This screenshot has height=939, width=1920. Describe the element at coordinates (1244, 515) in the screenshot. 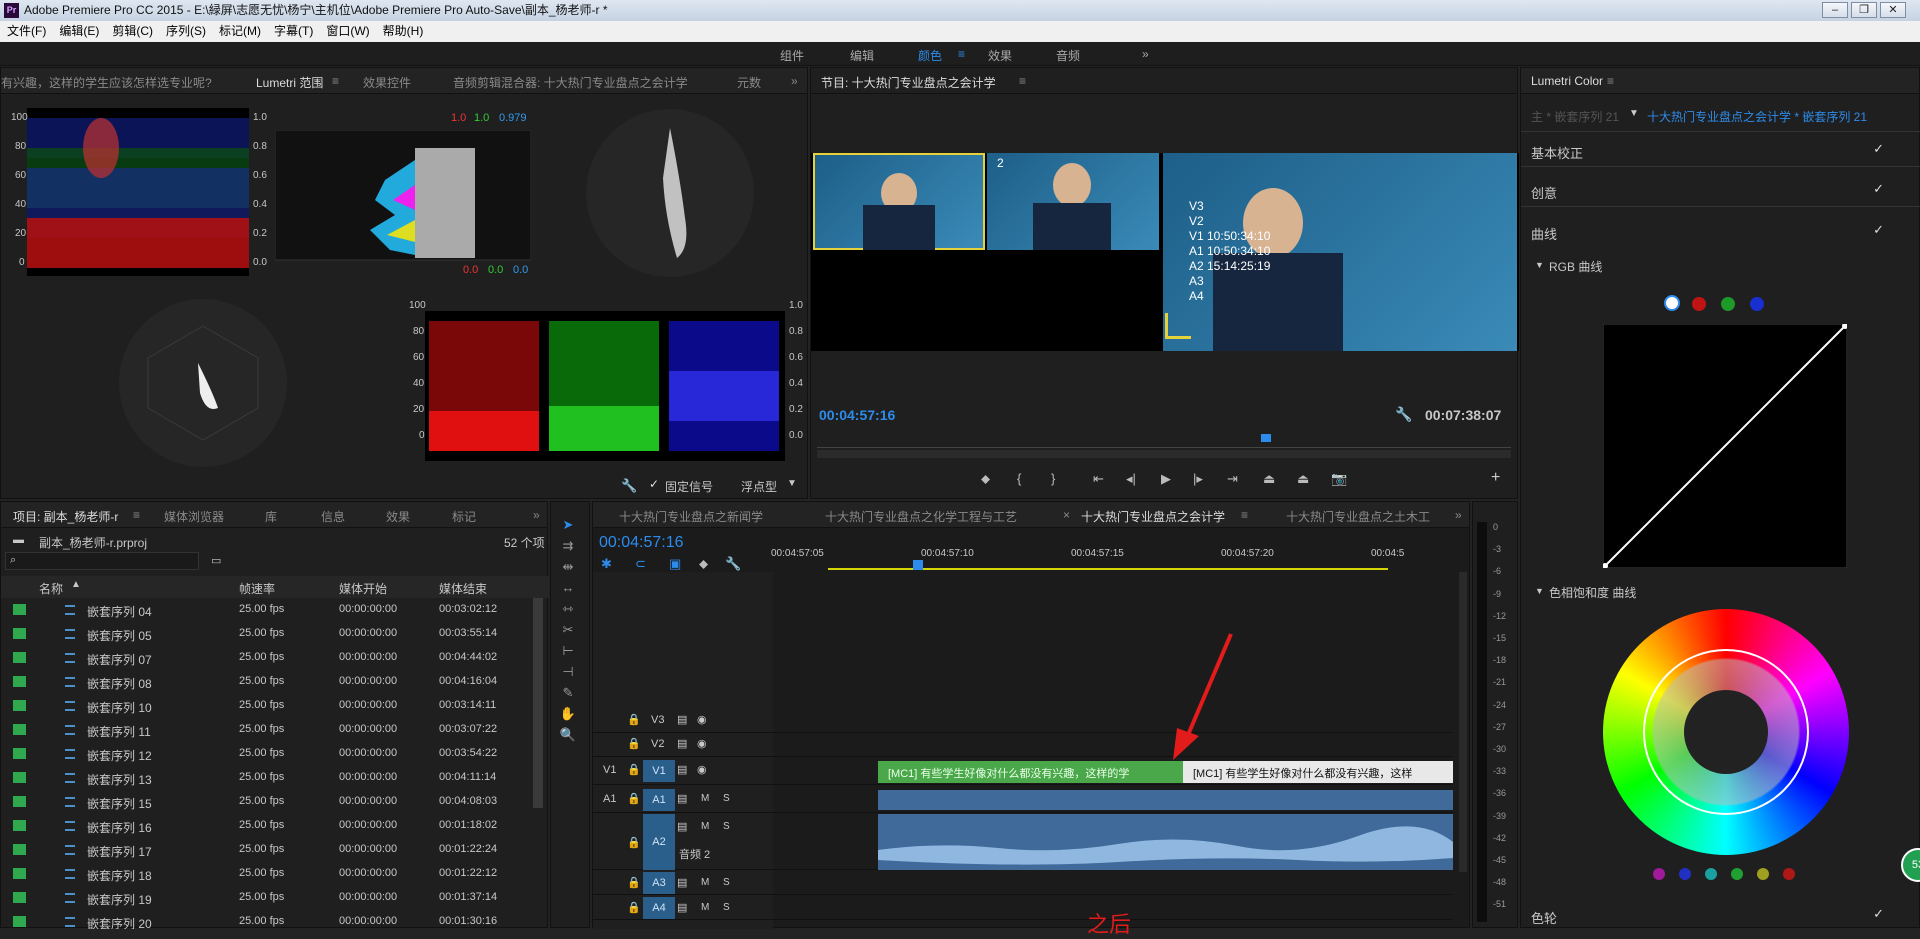

I see `timeline-menu-icon: ≡` at that location.